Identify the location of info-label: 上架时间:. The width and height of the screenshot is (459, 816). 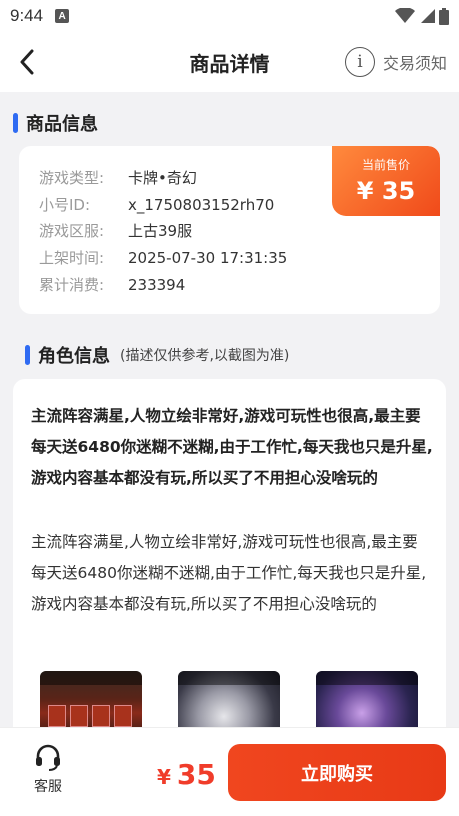
(72, 258).